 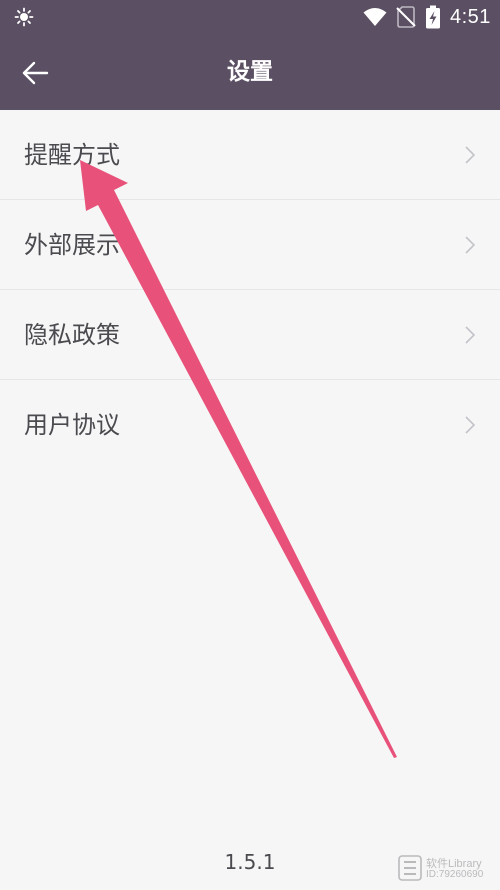 I want to click on settings-item-label: 用户协议, so click(x=72, y=425).